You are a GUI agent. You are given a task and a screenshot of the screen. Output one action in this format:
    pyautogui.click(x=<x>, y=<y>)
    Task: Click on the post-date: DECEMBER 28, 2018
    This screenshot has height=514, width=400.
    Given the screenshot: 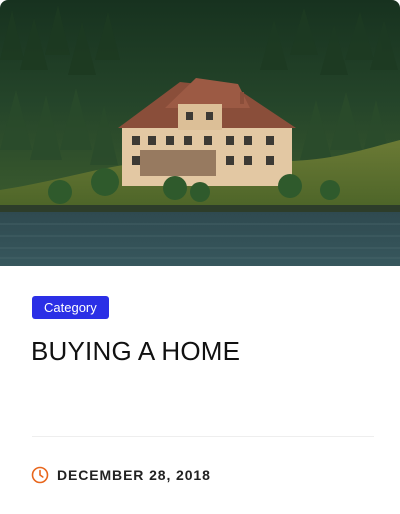 What is the action you would take?
    pyautogui.click(x=134, y=475)
    